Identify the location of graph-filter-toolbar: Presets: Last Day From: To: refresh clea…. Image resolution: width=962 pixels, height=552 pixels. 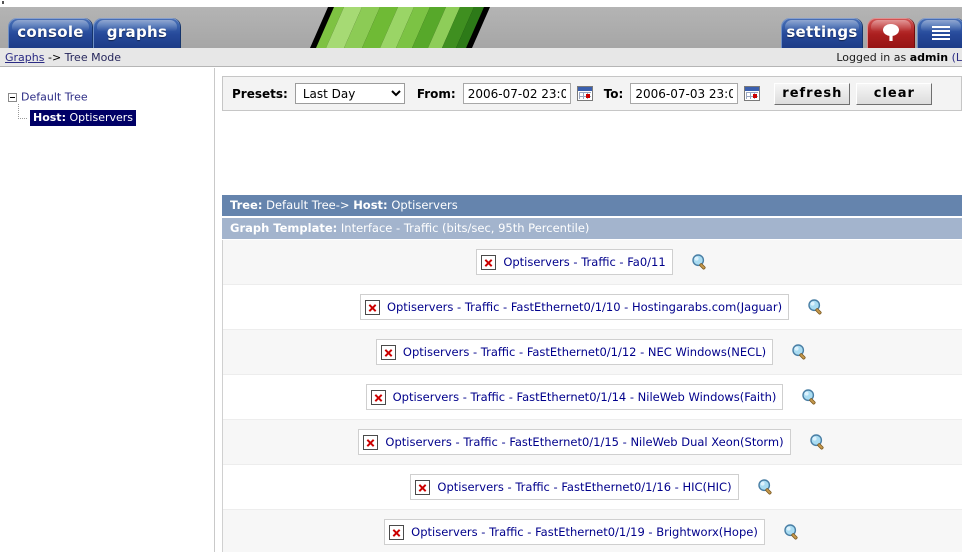
(592, 93).